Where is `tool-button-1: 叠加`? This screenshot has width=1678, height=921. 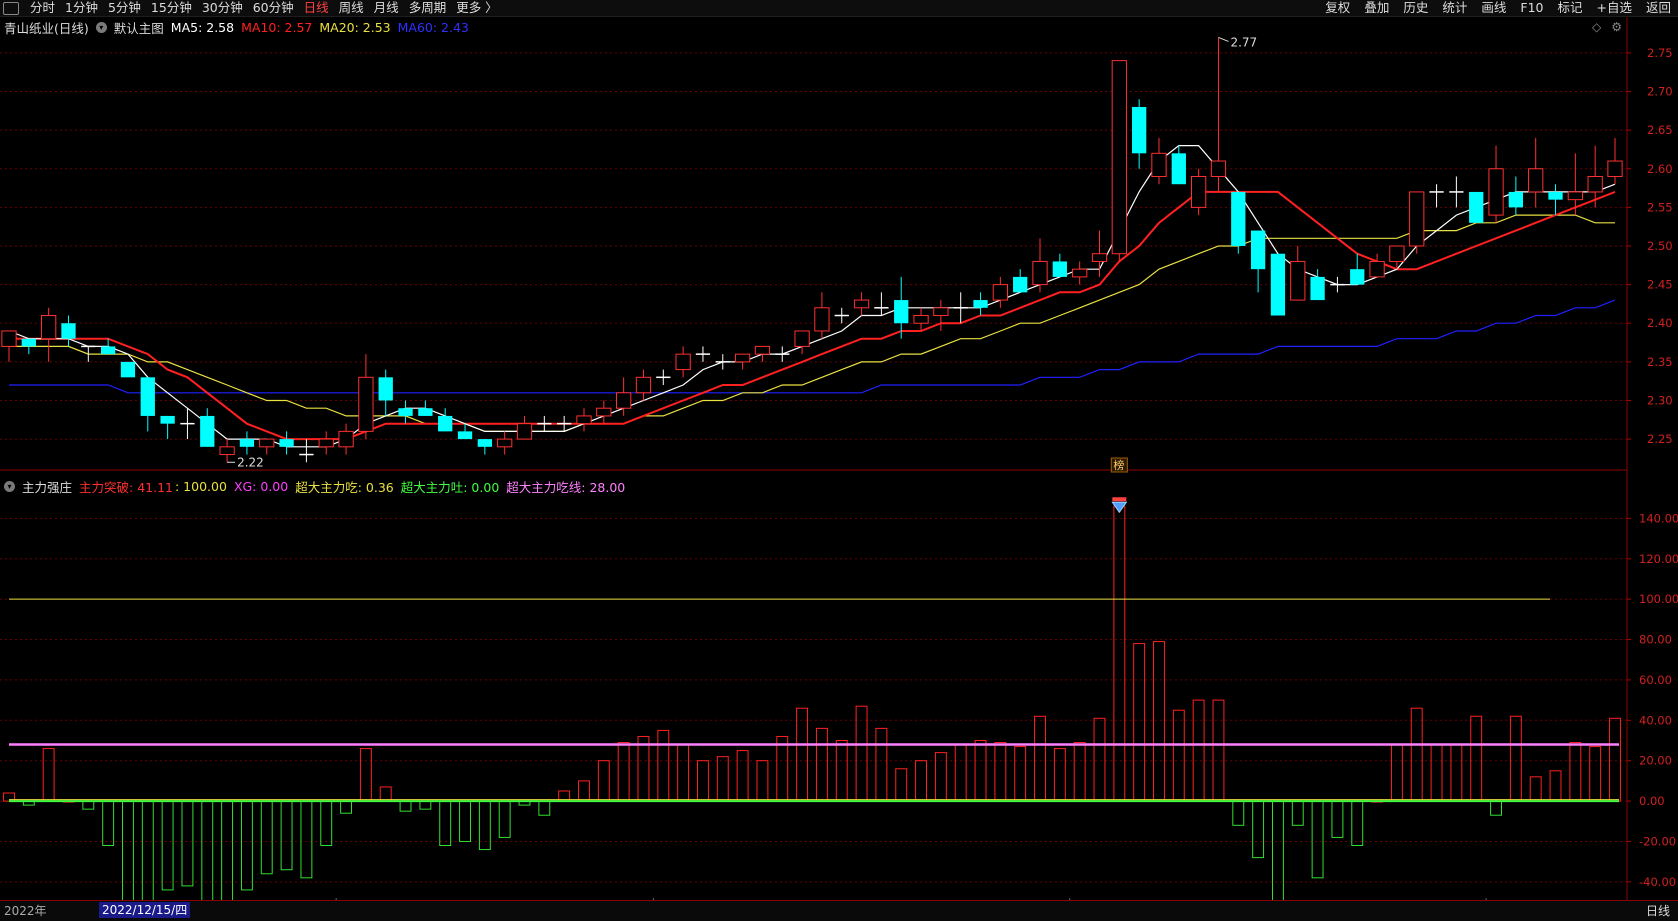
tool-button-1: 叠加 is located at coordinates (1376, 8).